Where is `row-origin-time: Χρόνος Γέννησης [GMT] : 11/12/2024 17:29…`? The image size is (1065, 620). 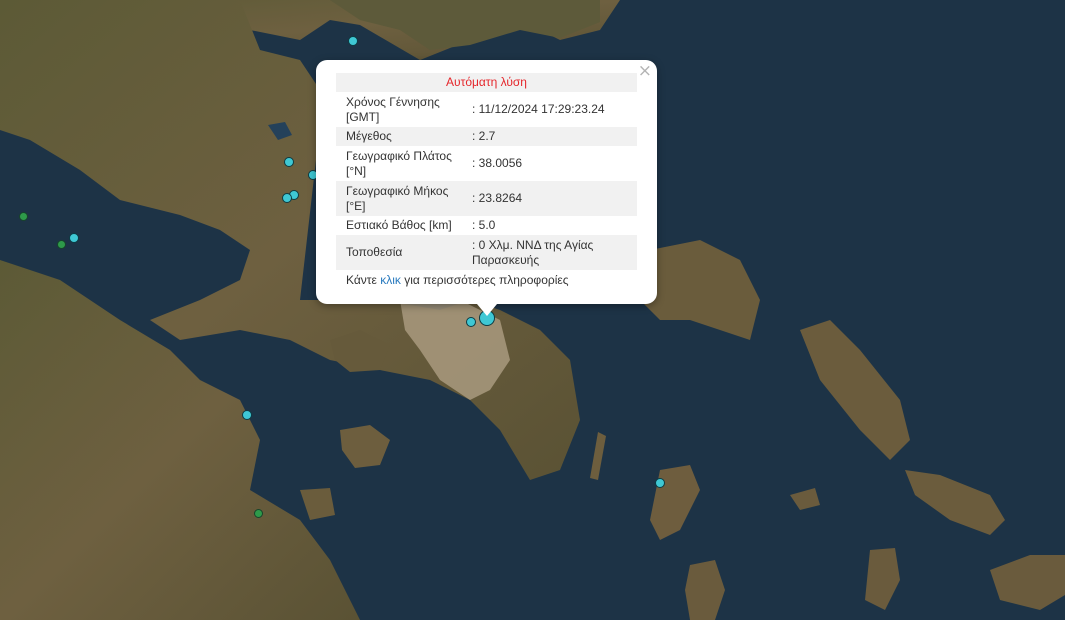 row-origin-time: Χρόνος Γέννησης [GMT] : 11/12/2024 17:29… is located at coordinates (486, 109).